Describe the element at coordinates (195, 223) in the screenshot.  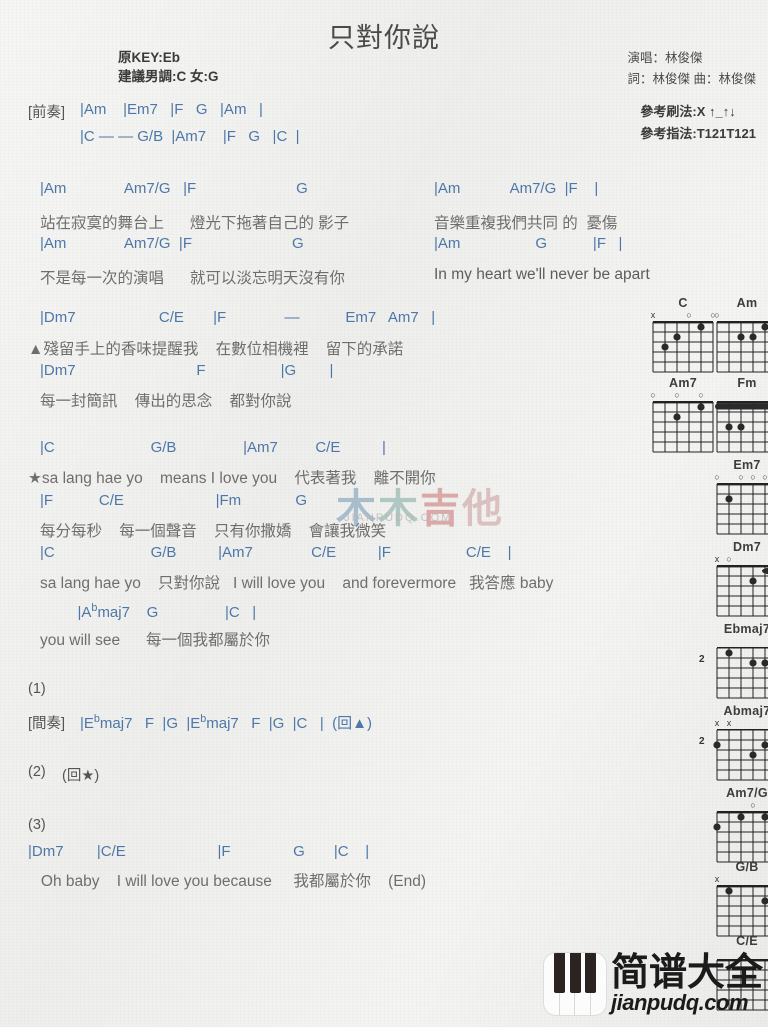
I see `verse1-lyric-1a: 站在寂寞的舞台上 燈光下拖著自己的 影子` at that location.